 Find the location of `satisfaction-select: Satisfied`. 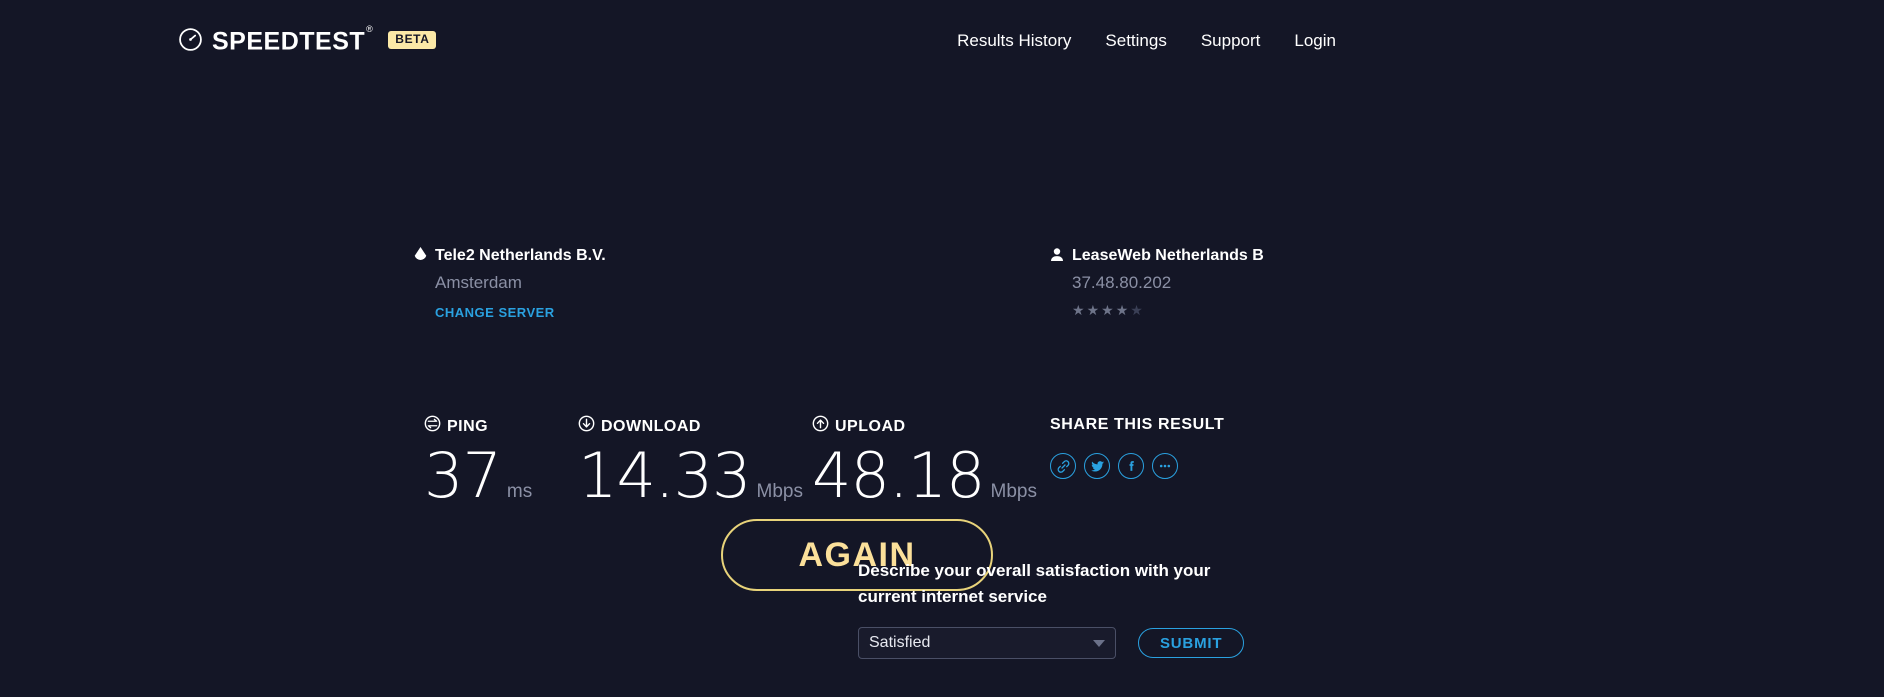

satisfaction-select: Satisfied is located at coordinates (987, 643).